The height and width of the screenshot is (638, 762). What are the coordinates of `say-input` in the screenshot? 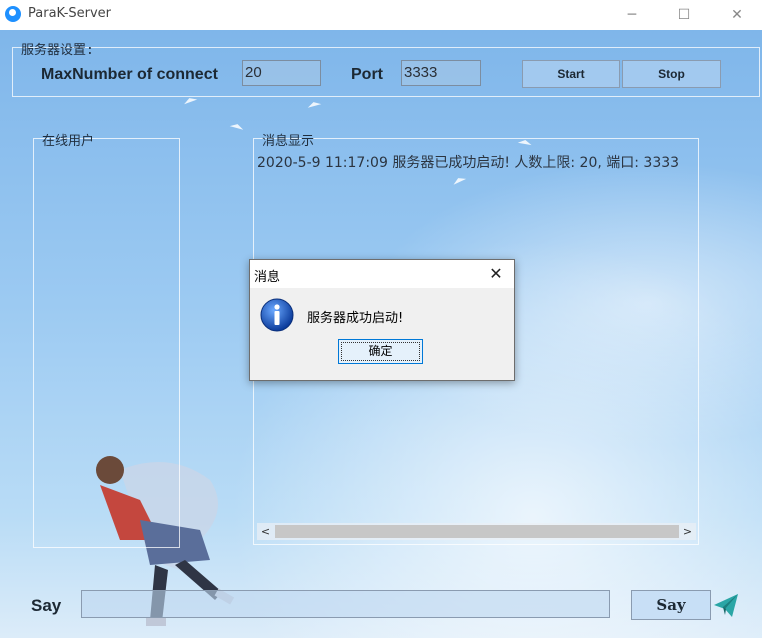 It's located at (345, 604).